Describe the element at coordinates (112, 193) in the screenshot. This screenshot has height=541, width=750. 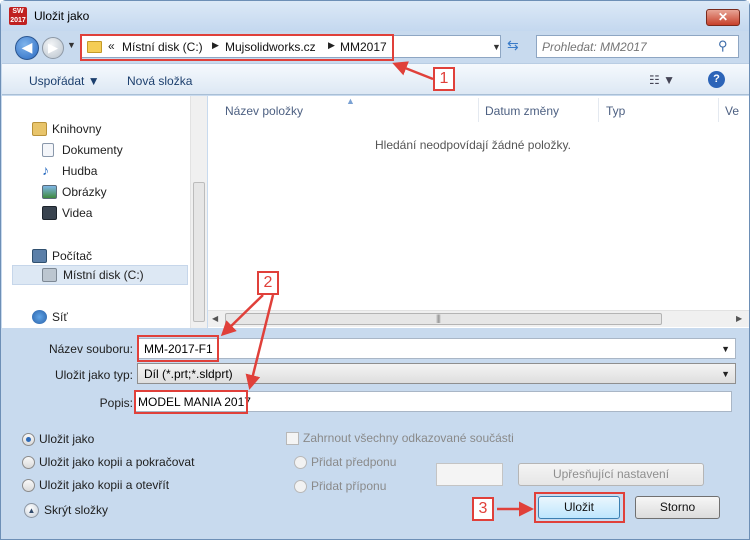
I see `sidebar-item-pictures: Obrázky` at that location.